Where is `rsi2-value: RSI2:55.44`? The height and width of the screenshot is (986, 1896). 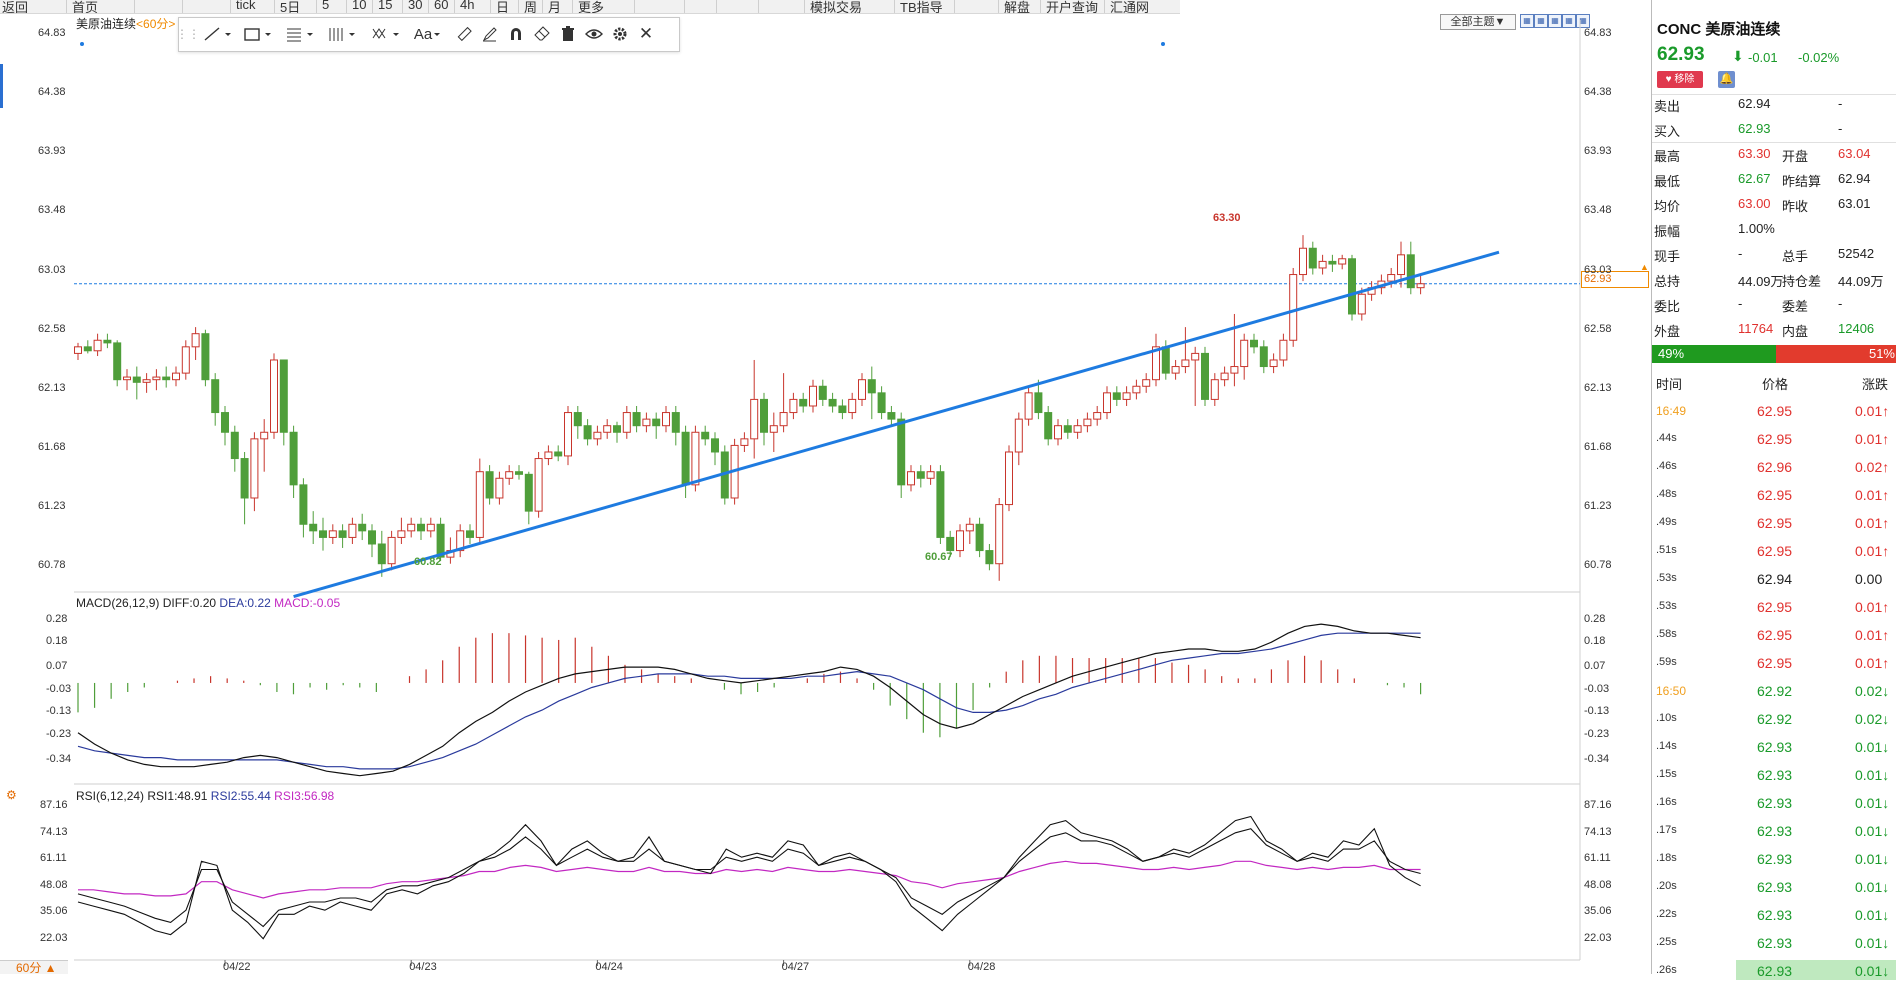 rsi2-value: RSI2:55.44 is located at coordinates (240, 796).